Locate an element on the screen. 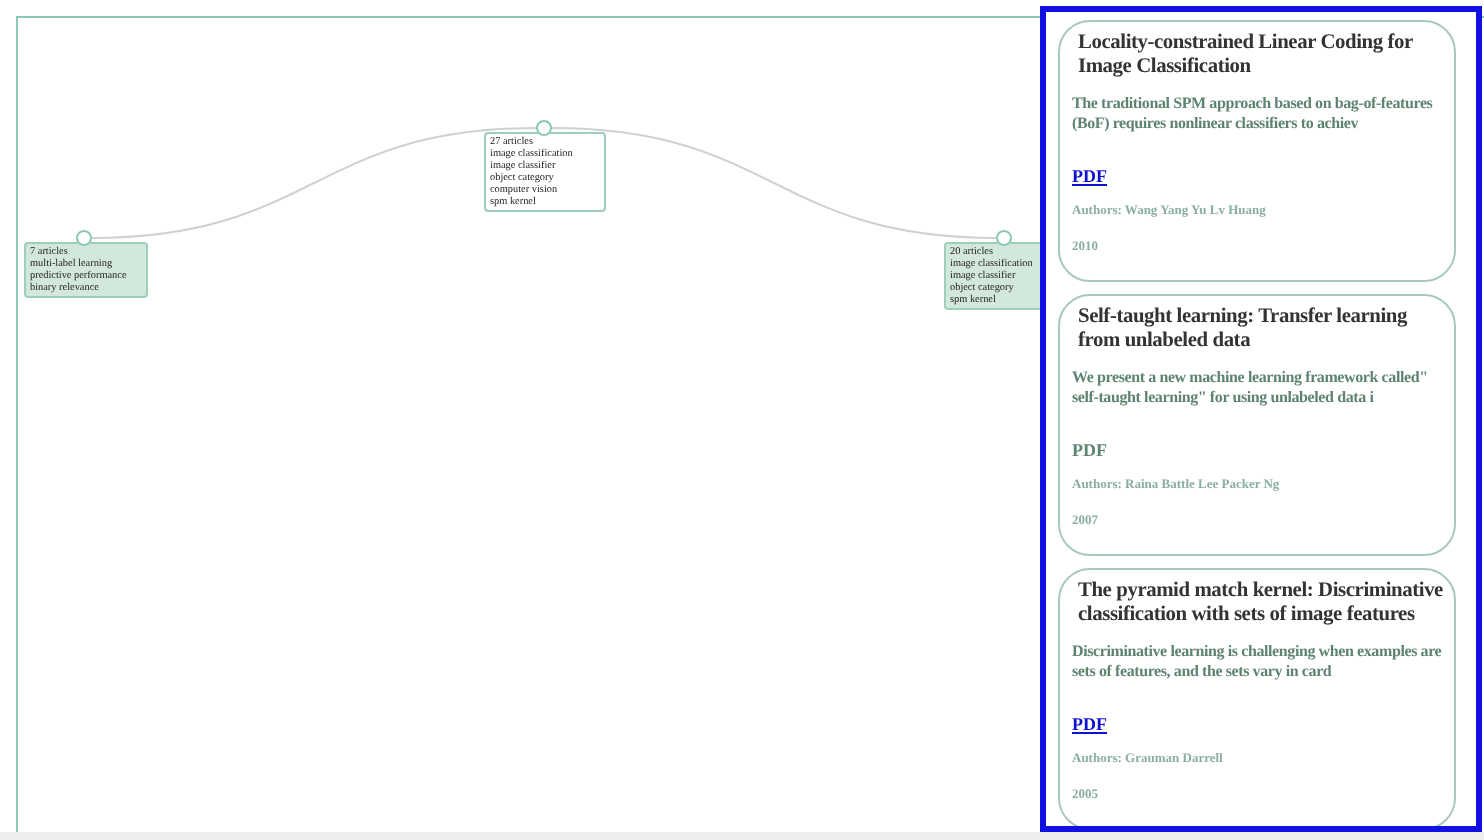 The image size is (1484, 840). paper-title: Locality-constrained Linear Coding for Image Classification is located at coordinates (1246, 56).